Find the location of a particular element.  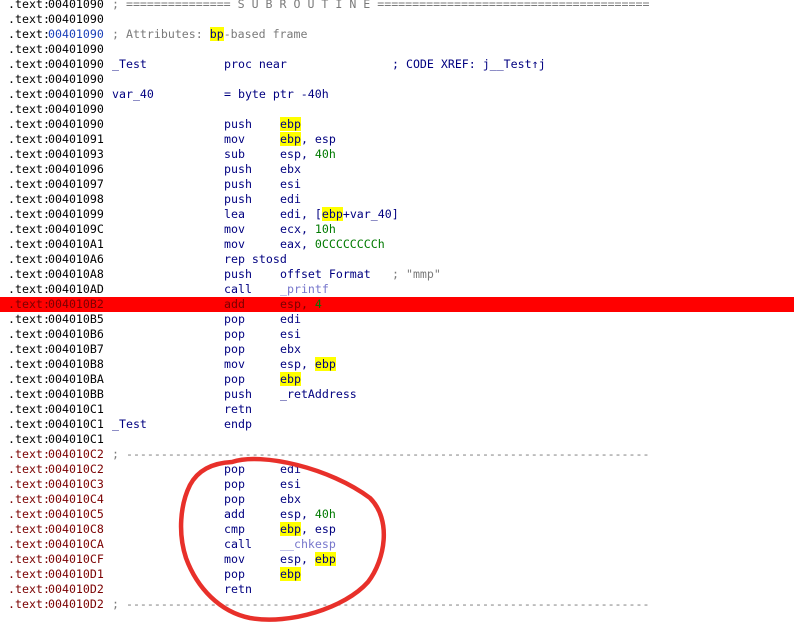

address: 00401097 is located at coordinates (76, 184).